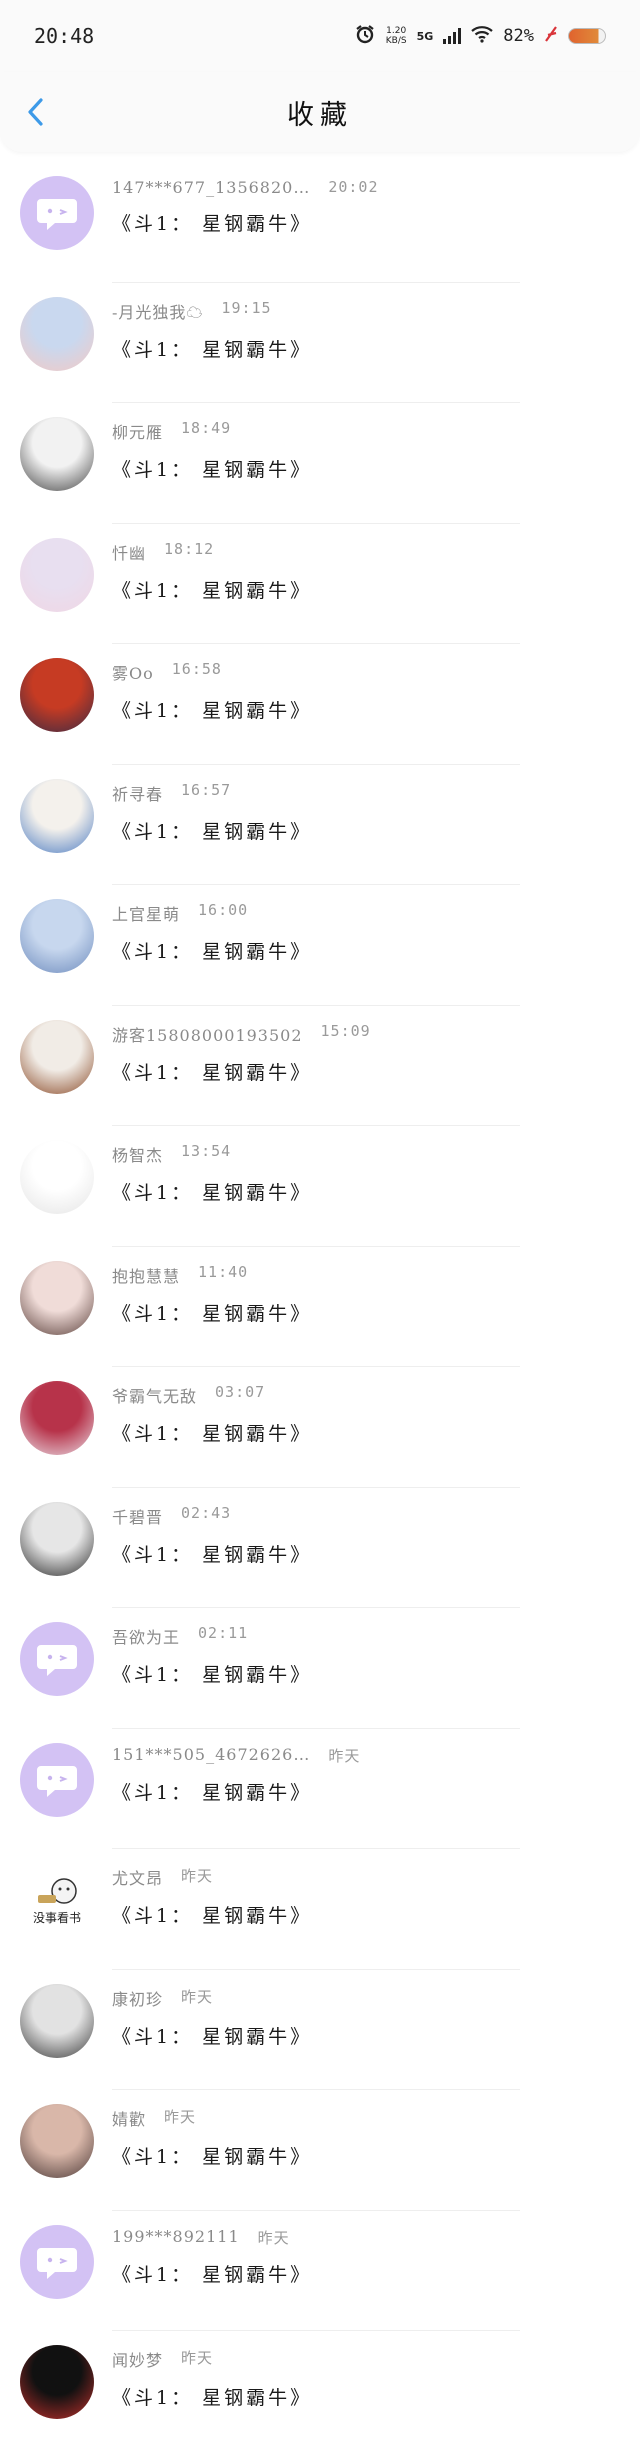 The height and width of the screenshot is (2440, 640). I want to click on user-name: 康初珍, so click(138, 1999).